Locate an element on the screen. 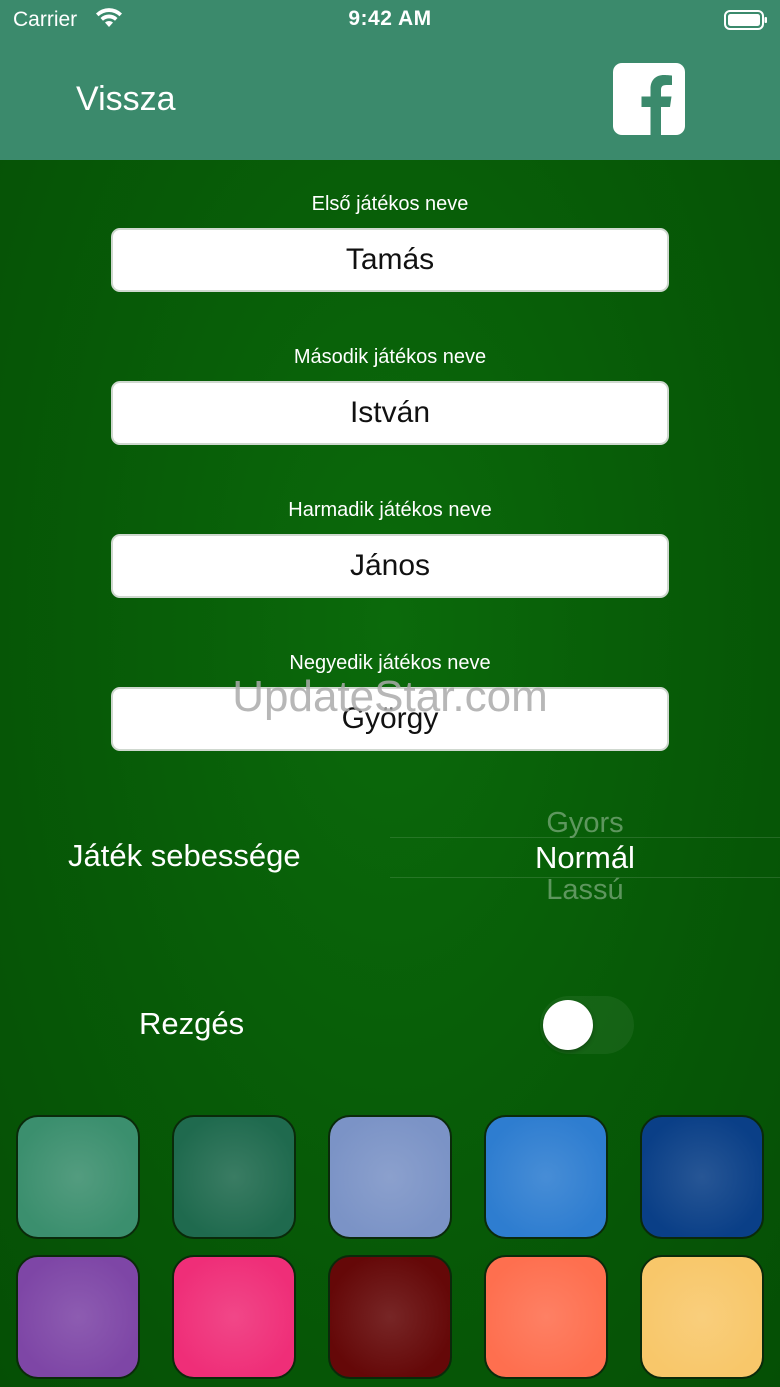  speed-option-normal: Normál is located at coordinates (585, 858).